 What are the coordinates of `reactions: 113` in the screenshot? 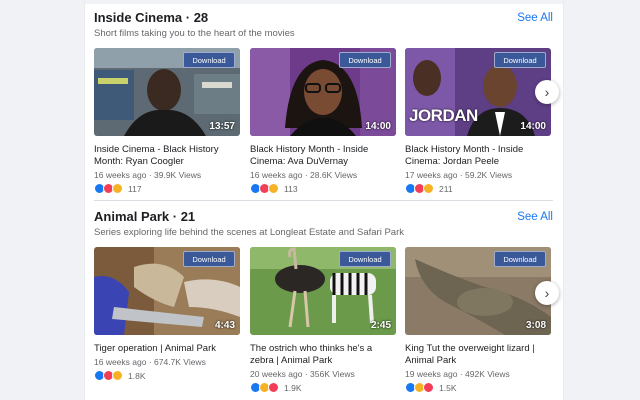 It's located at (323, 188).